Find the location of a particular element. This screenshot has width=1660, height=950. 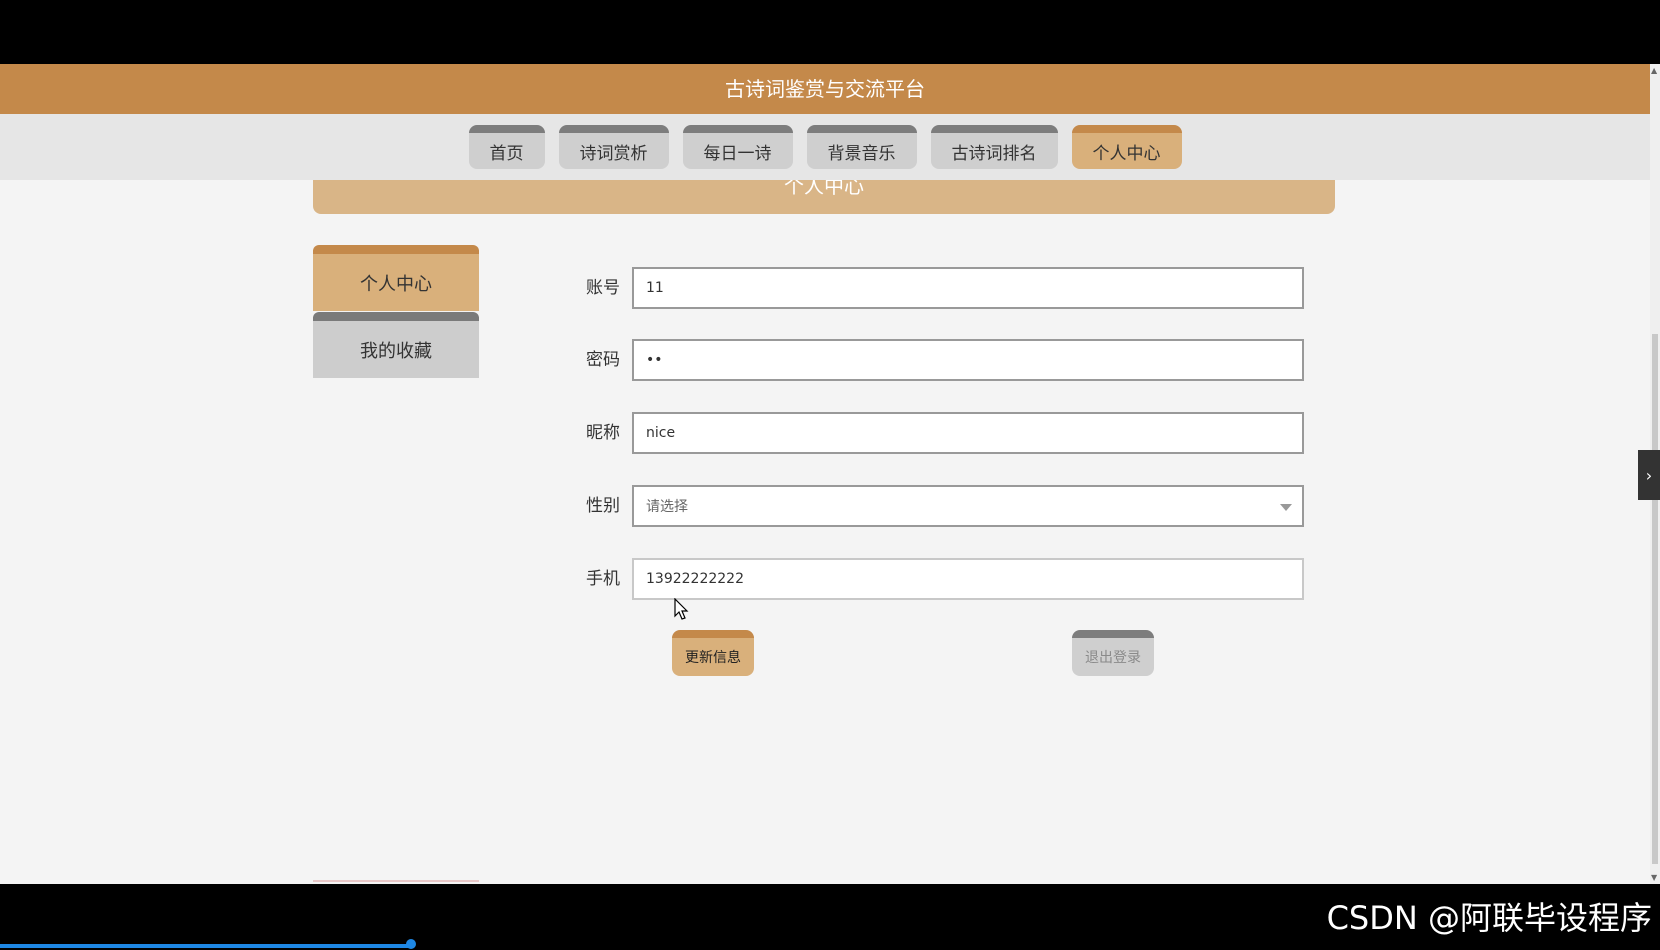

sidebar-item-personal-center: 个人中心 is located at coordinates (396, 278).